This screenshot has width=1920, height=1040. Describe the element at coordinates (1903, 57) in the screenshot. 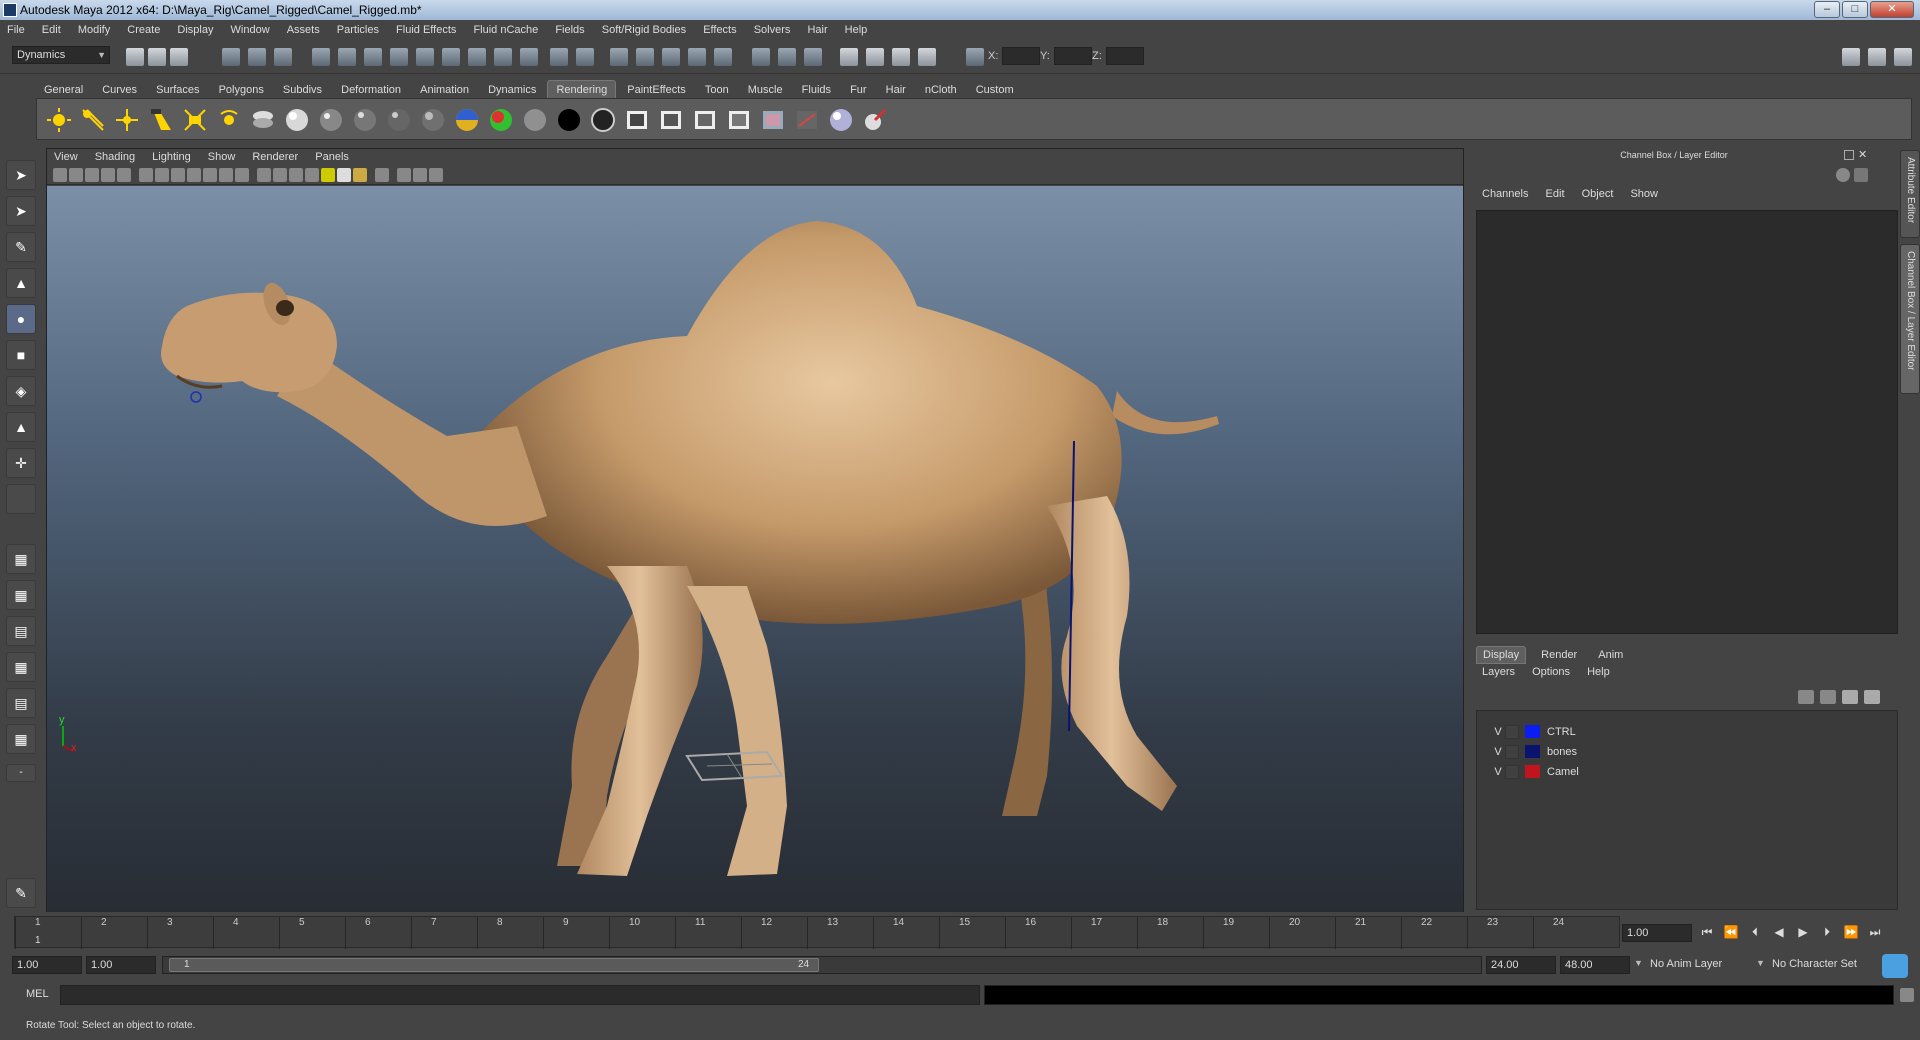

I see `toggle-channel-box-icon` at that location.